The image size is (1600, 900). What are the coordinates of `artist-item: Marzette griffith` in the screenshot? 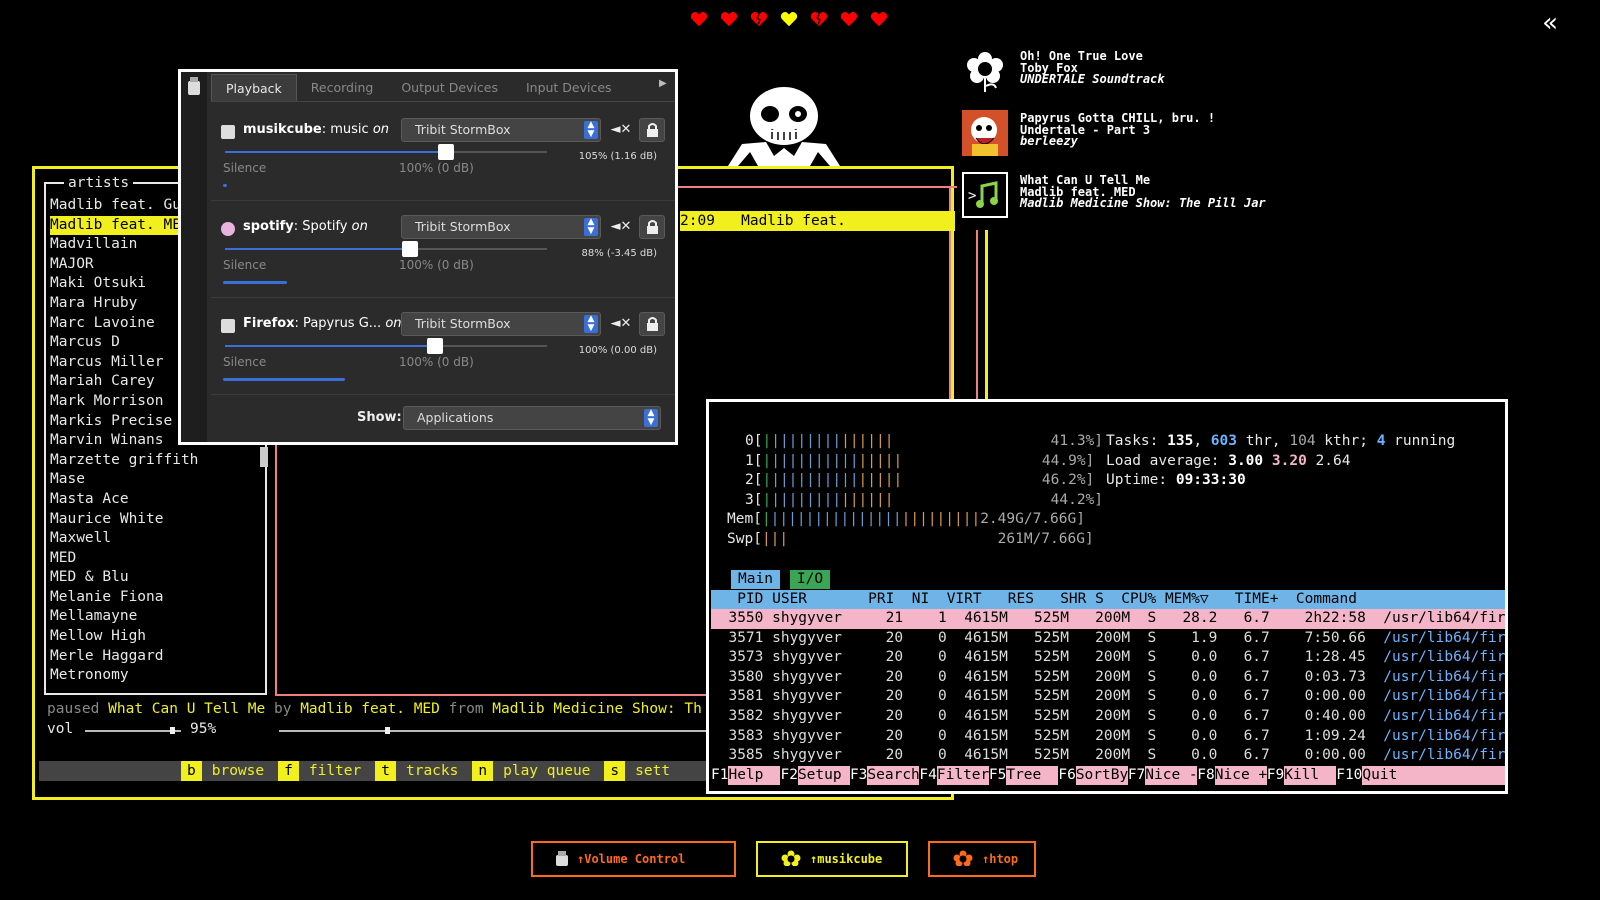 It's located at (158, 461).